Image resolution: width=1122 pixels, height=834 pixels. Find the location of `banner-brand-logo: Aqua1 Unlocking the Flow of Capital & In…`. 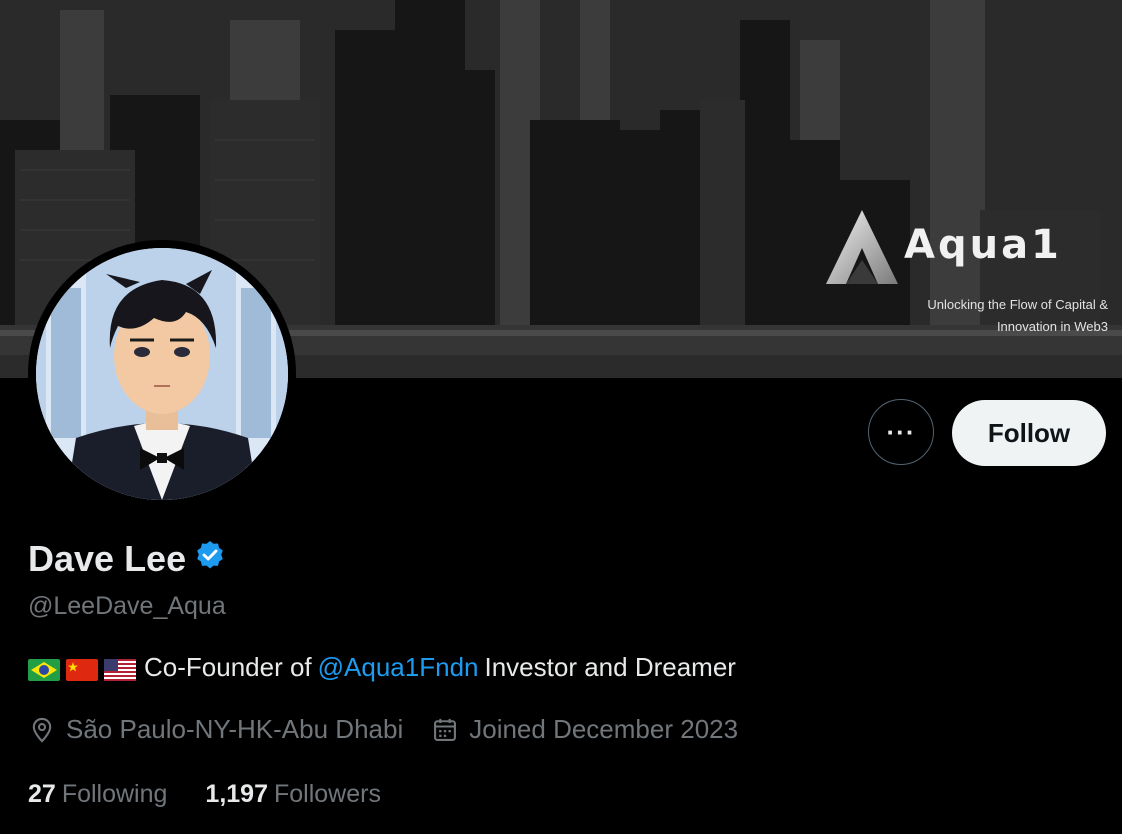

banner-brand-logo: Aqua1 Unlocking the Flow of Capital & In… is located at coordinates (963, 278).